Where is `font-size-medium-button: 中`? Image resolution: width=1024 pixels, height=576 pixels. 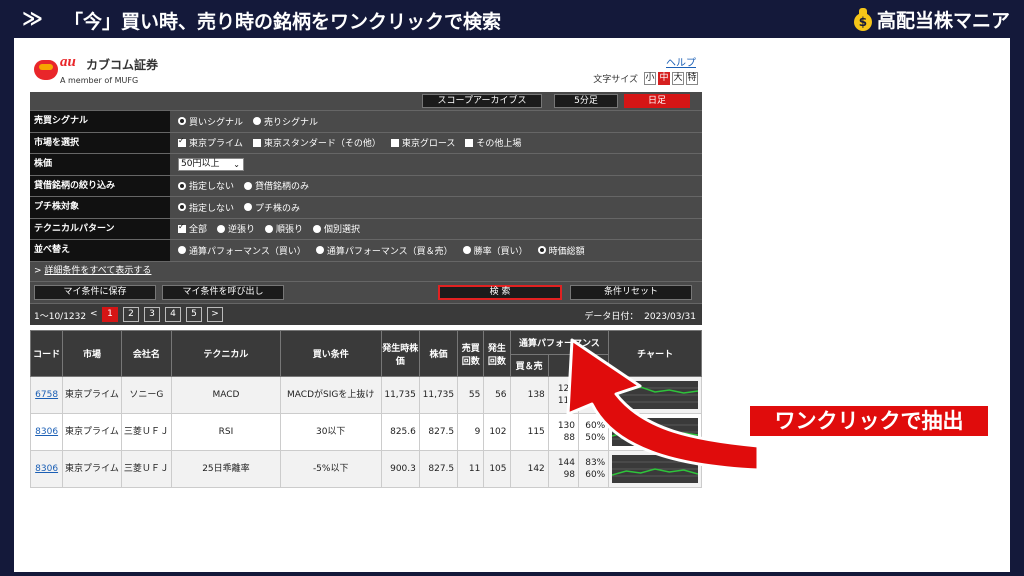 font-size-medium-button: 中 is located at coordinates (664, 78).